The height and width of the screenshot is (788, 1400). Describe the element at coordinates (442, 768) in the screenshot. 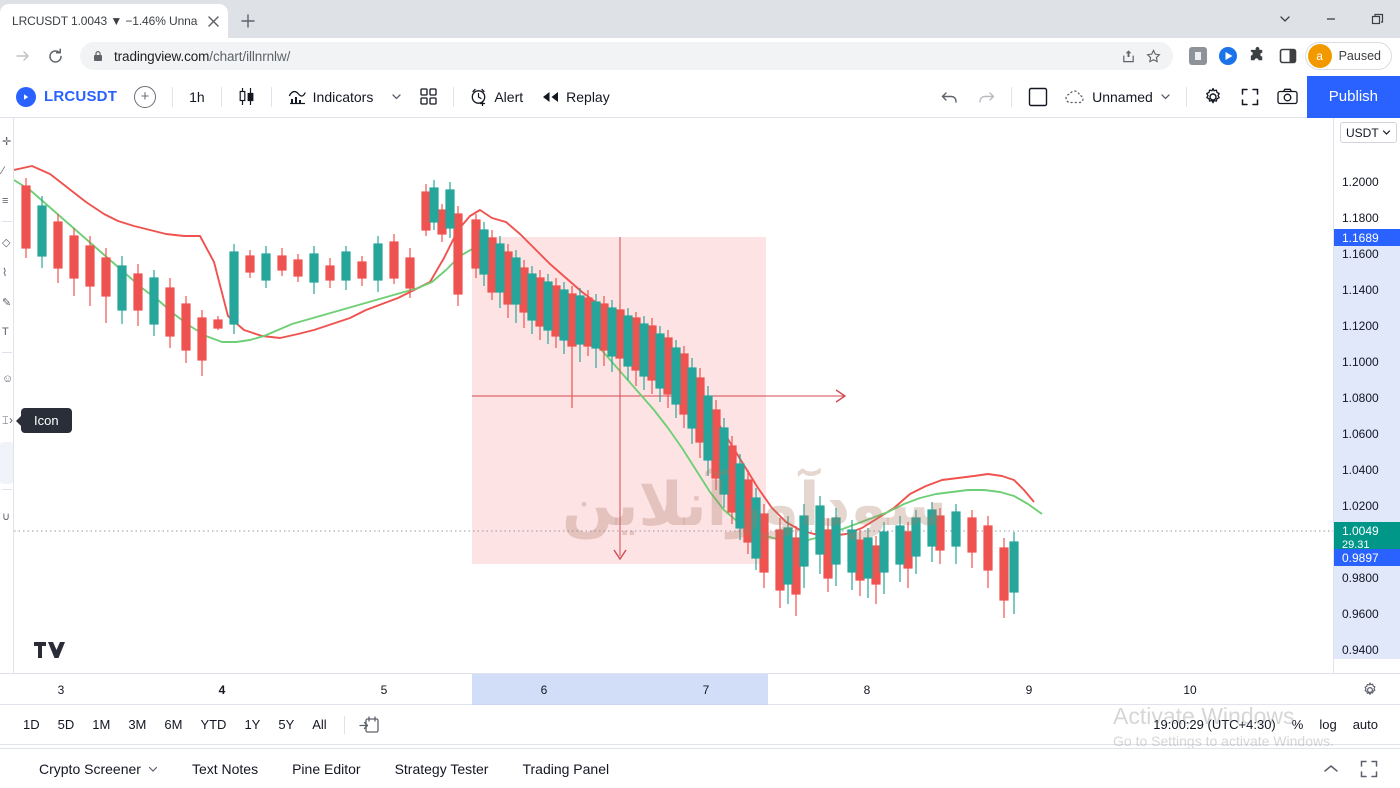

I see `tab-strategy-tester: Strategy Tester` at that location.